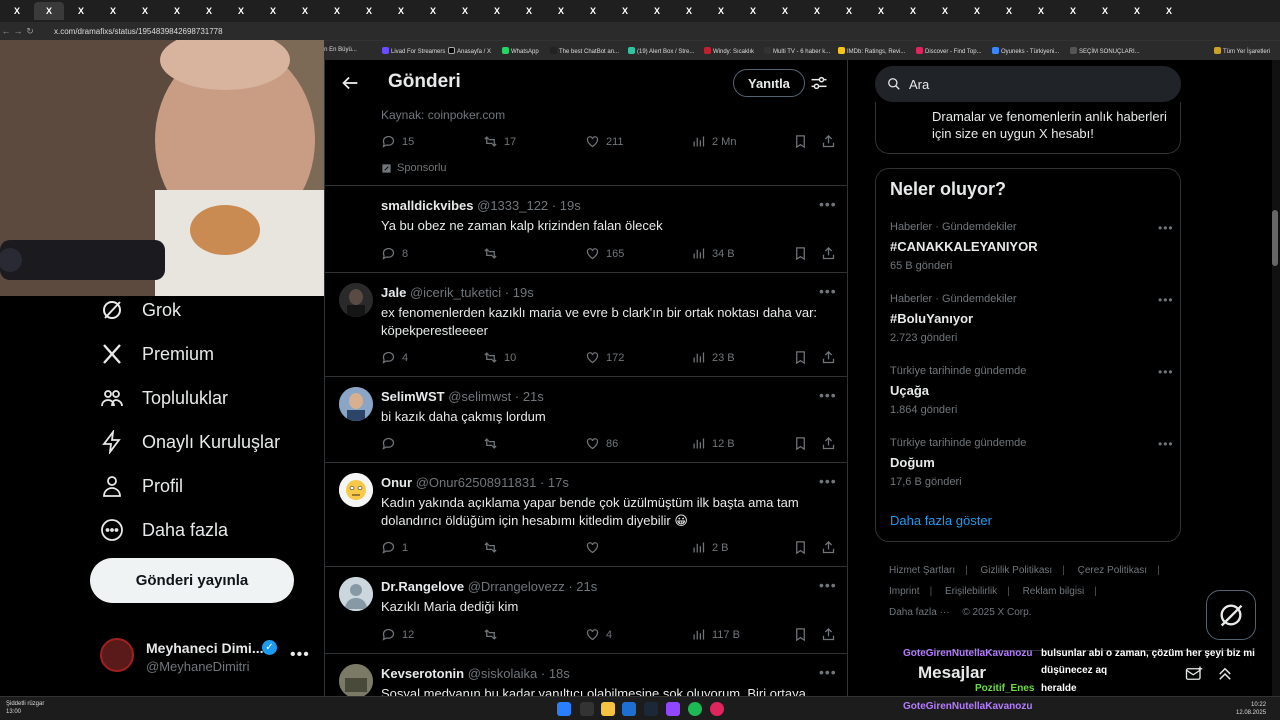  What do you see at coordinates (394, 547) in the screenshot?
I see `reply-action: 1` at bounding box center [394, 547].